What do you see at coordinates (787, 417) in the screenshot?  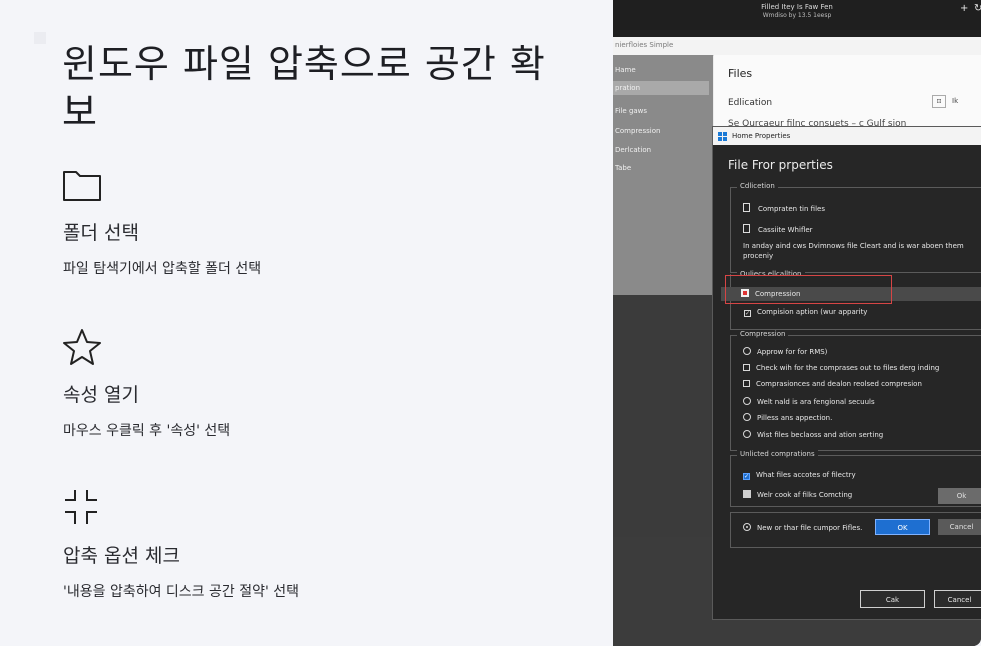 I see `radio-option: Pilless ans appection.` at bounding box center [787, 417].